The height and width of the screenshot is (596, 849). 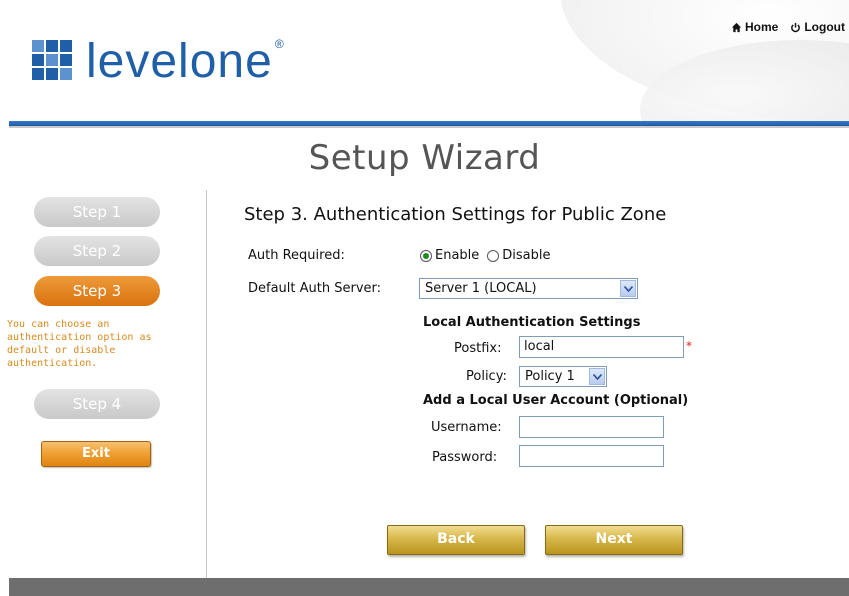 I want to click on home-link: Home, so click(x=754, y=27).